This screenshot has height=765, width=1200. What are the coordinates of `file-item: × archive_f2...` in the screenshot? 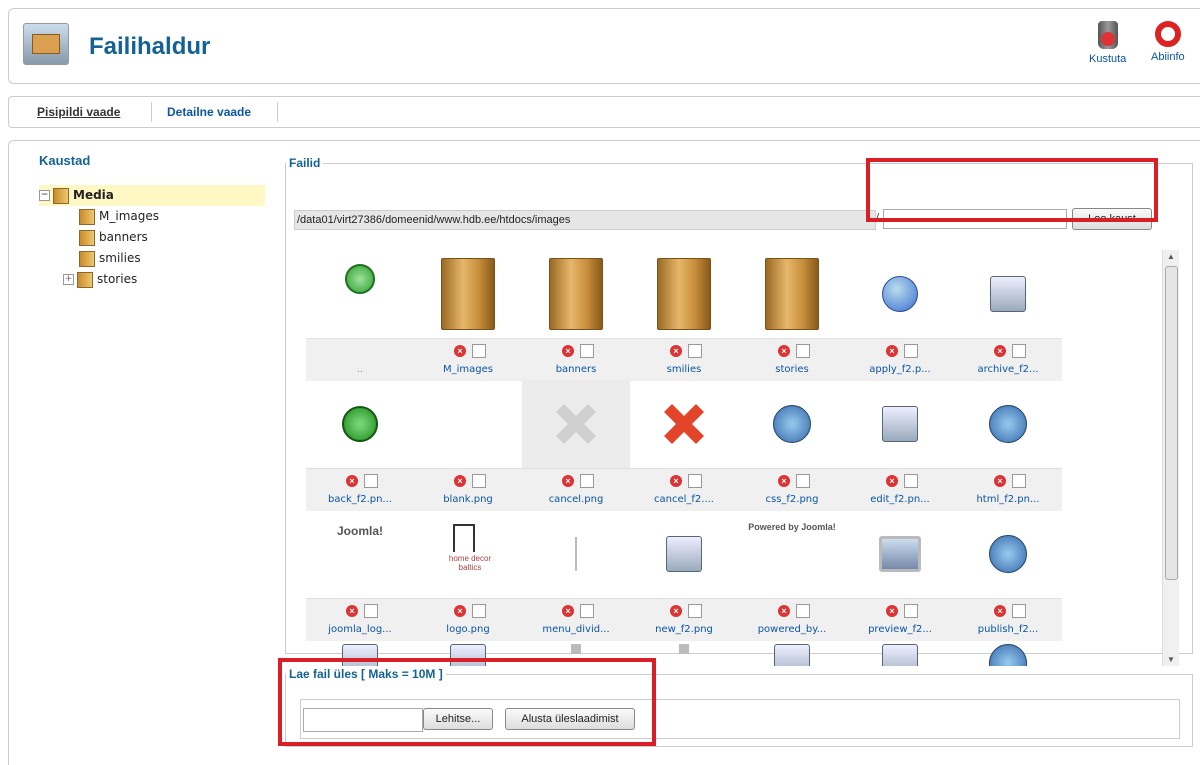 It's located at (1008, 315).